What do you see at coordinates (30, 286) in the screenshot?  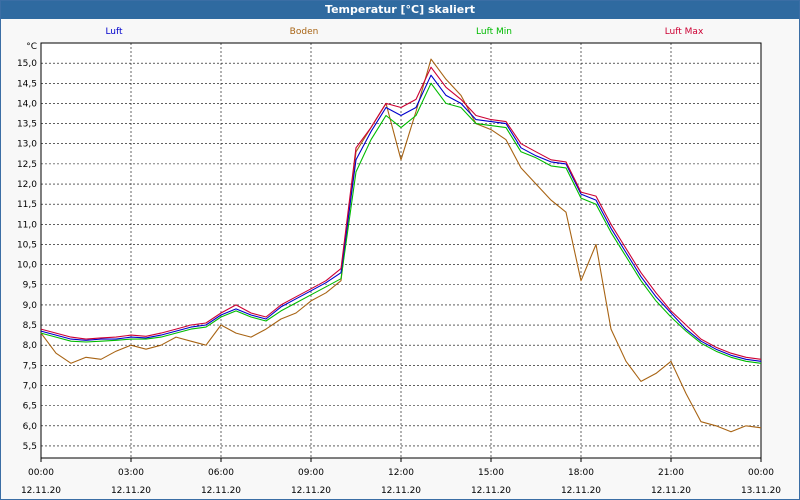 I see `y-tick-label: 9,5` at bounding box center [30, 286].